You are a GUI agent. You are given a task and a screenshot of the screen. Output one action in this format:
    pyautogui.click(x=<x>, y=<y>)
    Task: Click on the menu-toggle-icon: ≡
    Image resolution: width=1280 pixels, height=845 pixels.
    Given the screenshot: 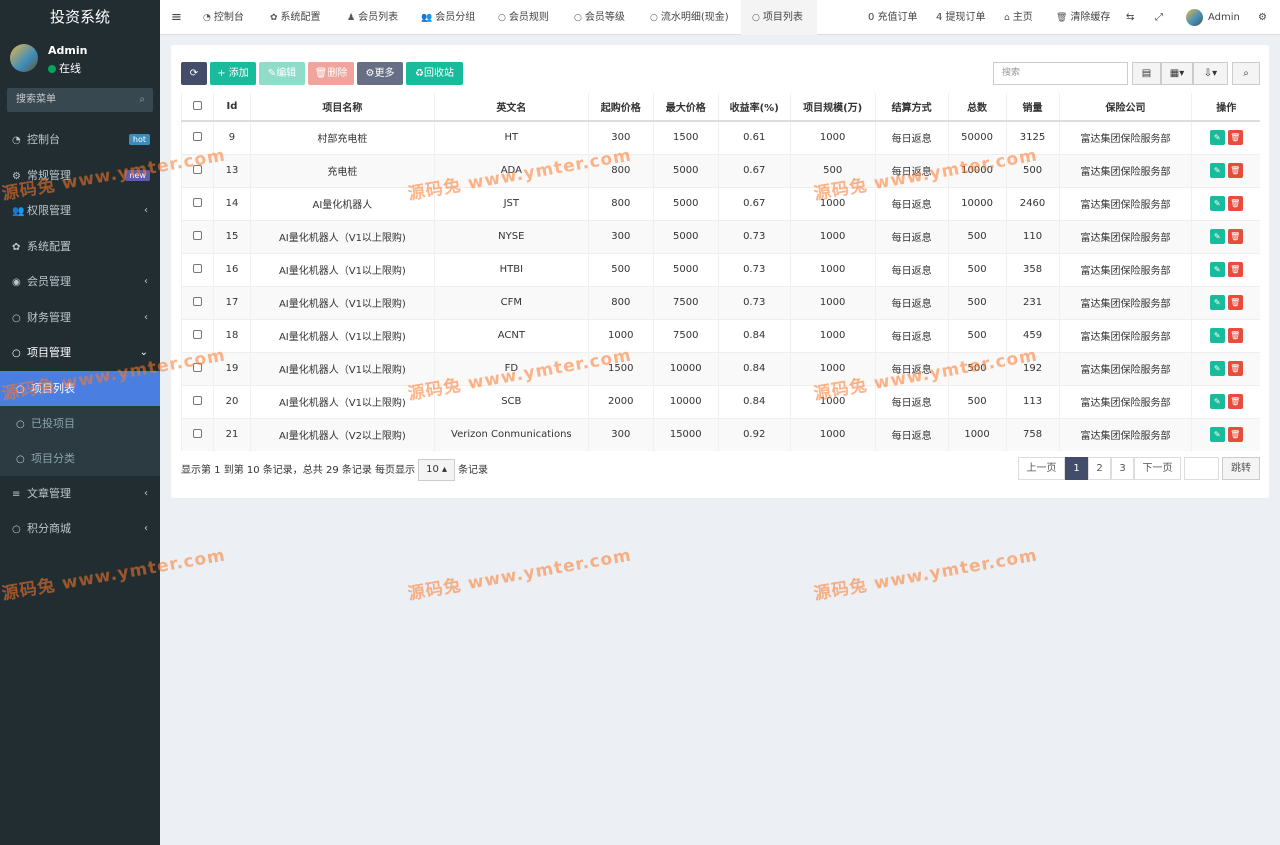 What is the action you would take?
    pyautogui.click(x=176, y=17)
    